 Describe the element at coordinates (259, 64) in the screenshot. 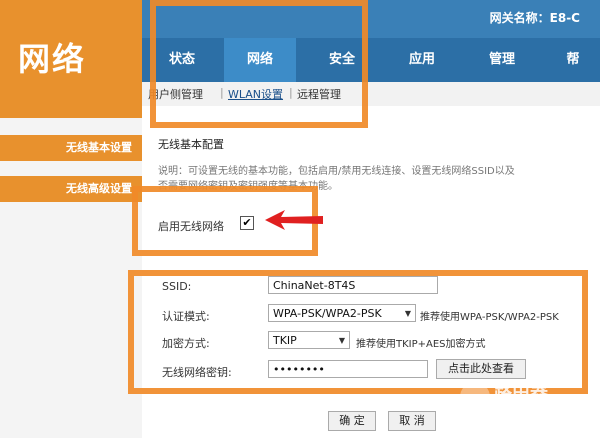

I see `highlight-nav-box` at that location.